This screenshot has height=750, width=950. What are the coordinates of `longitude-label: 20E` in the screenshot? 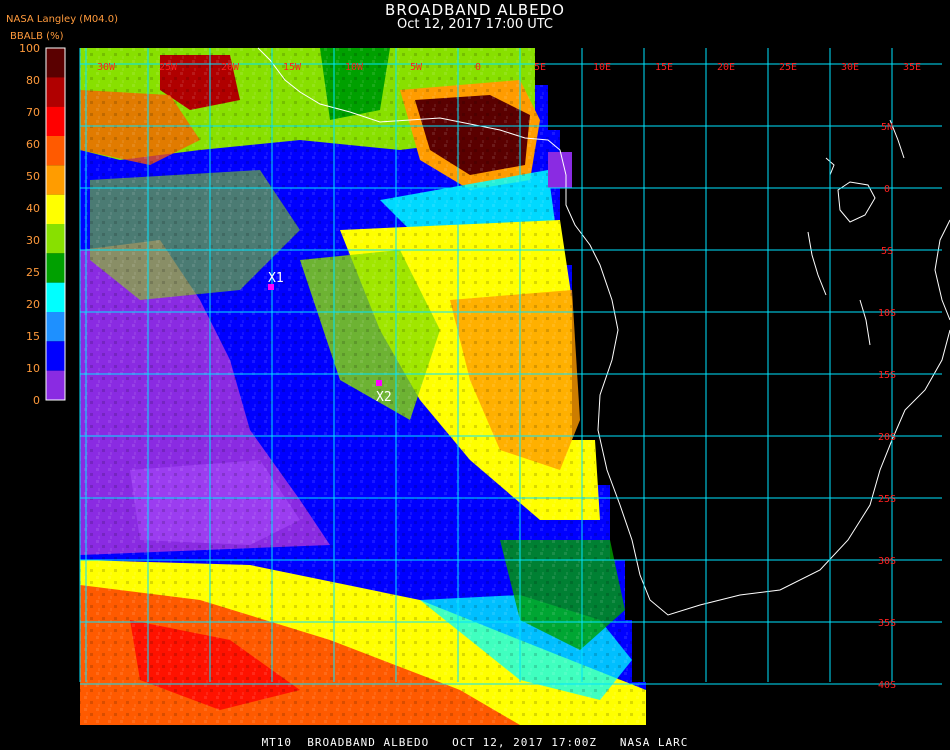 It's located at (726, 67).